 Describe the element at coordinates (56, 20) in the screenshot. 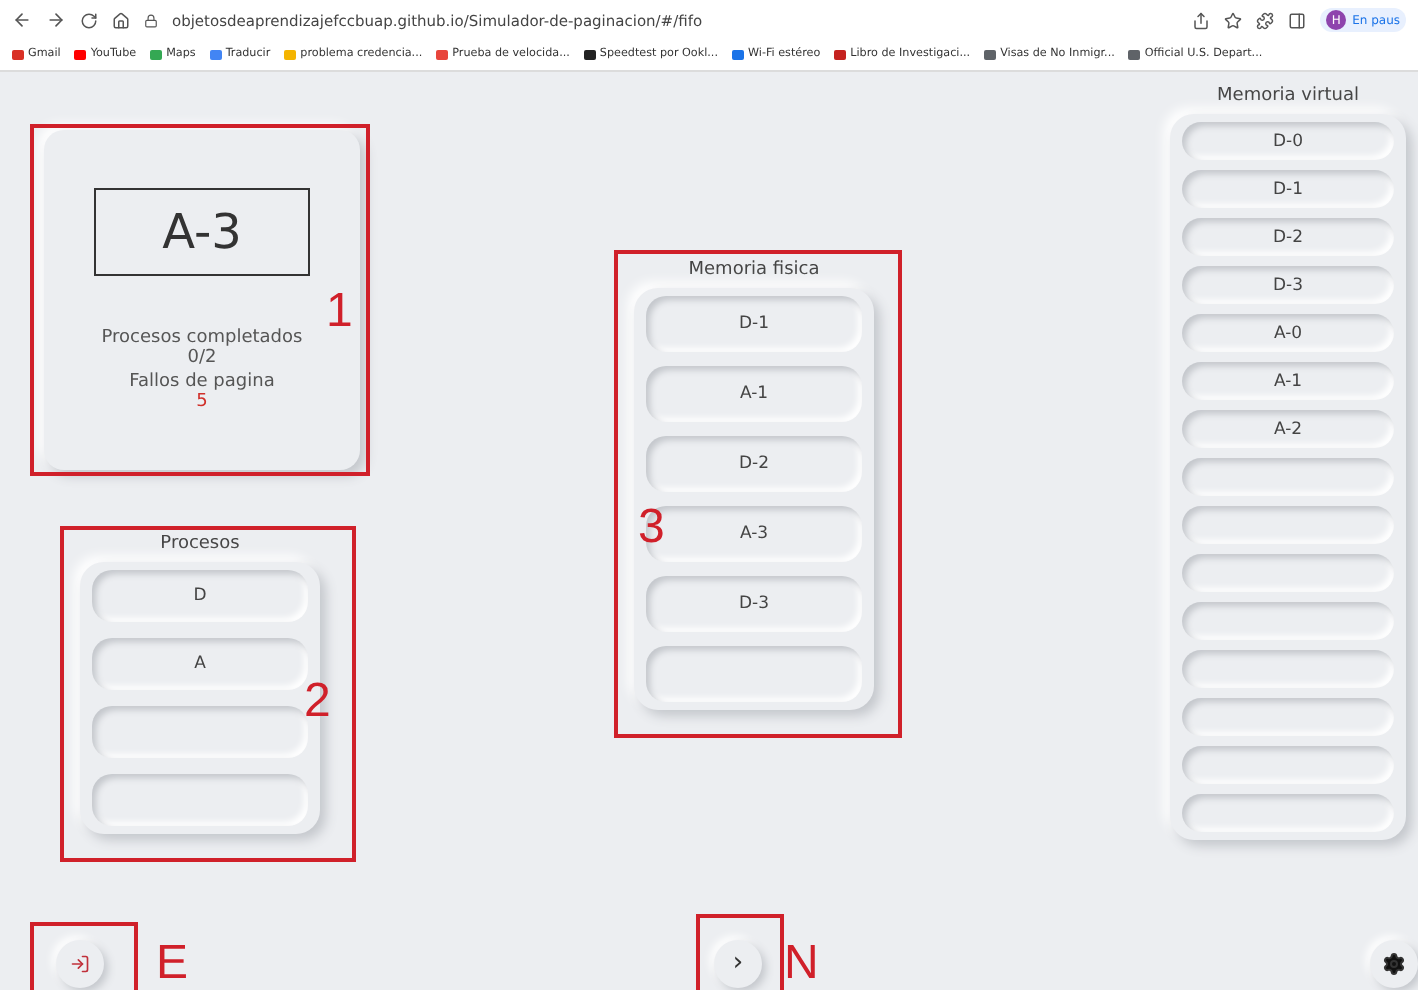

I see `forward-icon` at that location.